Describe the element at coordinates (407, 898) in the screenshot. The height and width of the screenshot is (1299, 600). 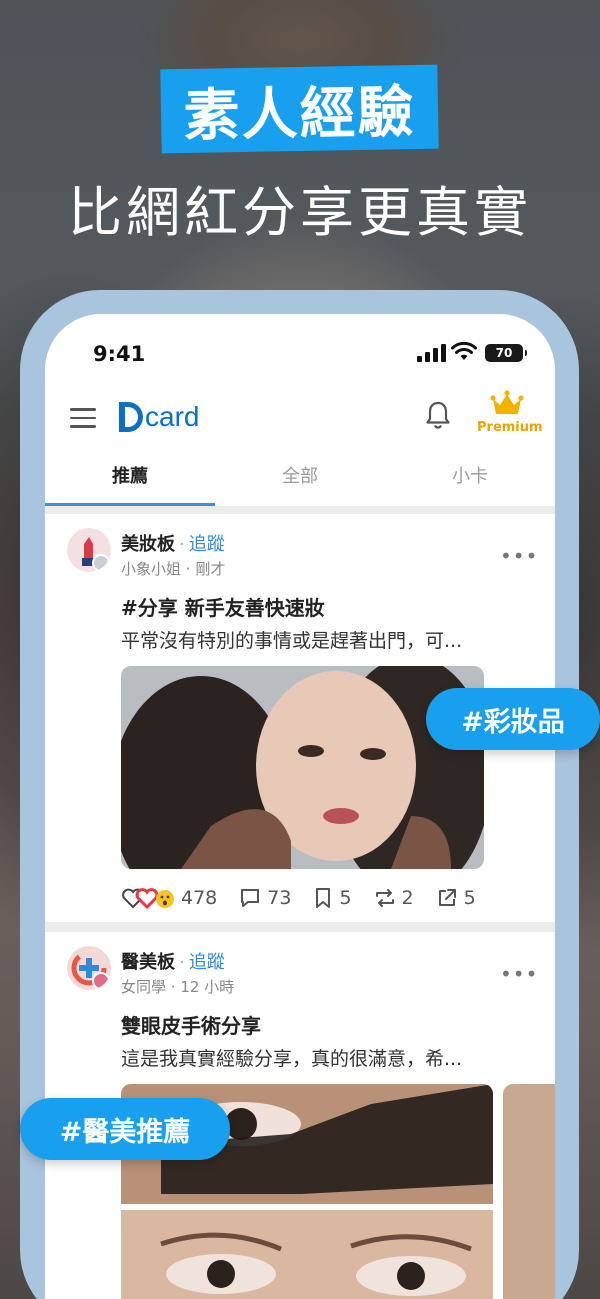
I see `reposts-count: 2` at that location.